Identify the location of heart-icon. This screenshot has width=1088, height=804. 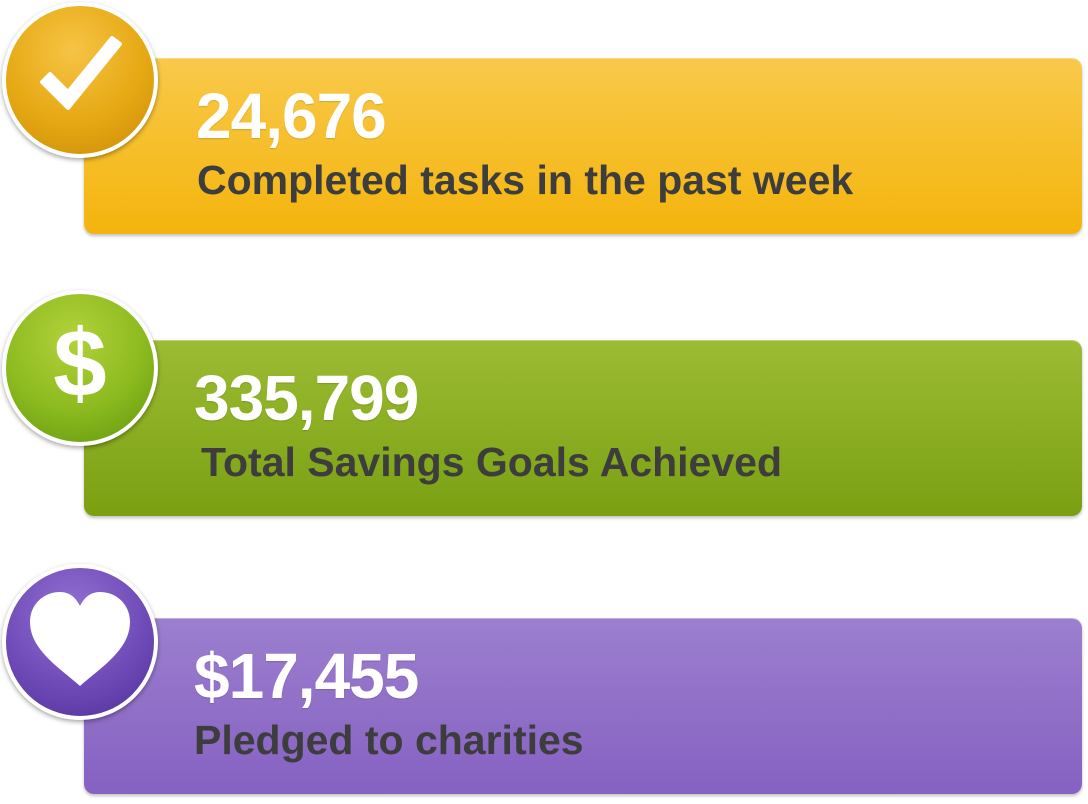
(80, 642).